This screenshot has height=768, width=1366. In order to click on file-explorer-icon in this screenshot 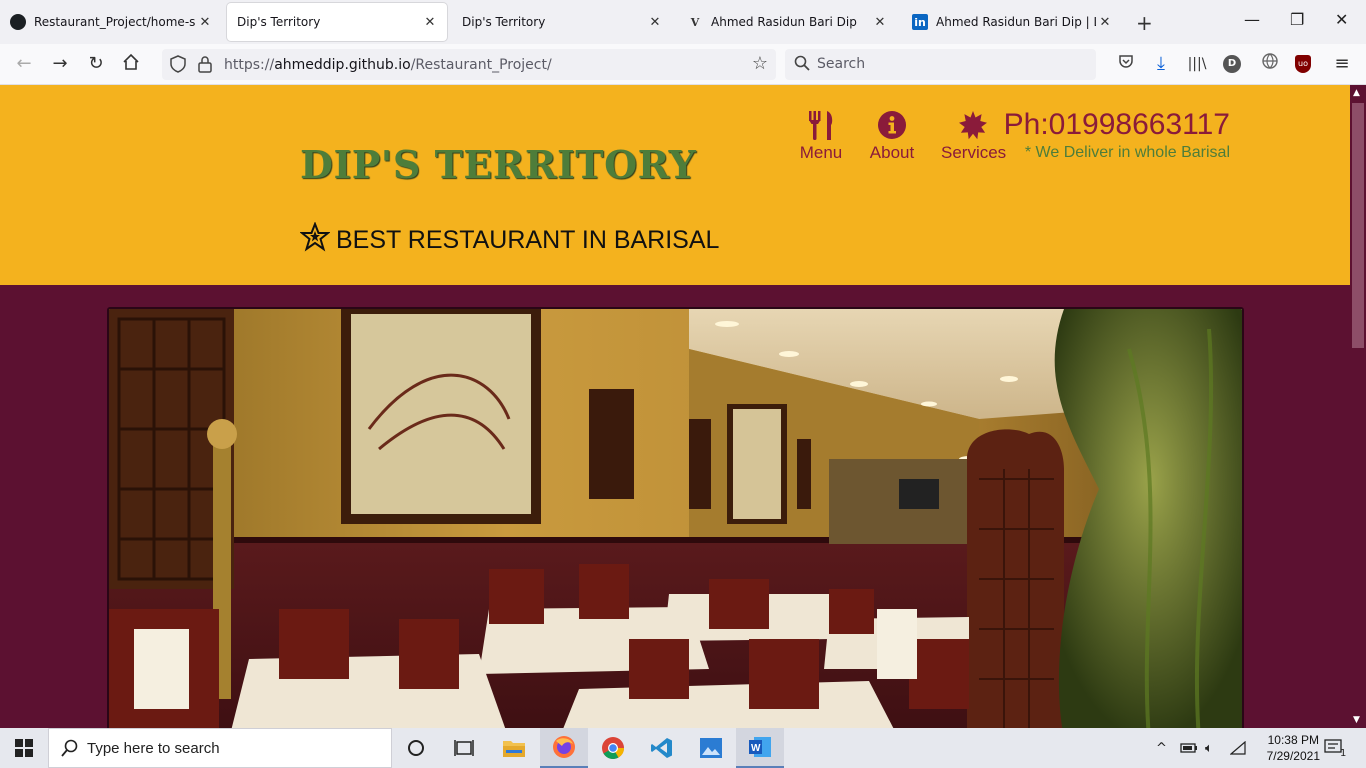, I will do `click(514, 748)`.